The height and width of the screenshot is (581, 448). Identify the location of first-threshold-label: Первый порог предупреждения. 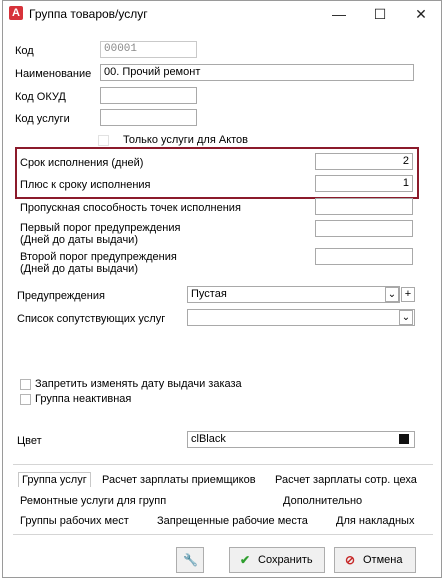
(100, 228).